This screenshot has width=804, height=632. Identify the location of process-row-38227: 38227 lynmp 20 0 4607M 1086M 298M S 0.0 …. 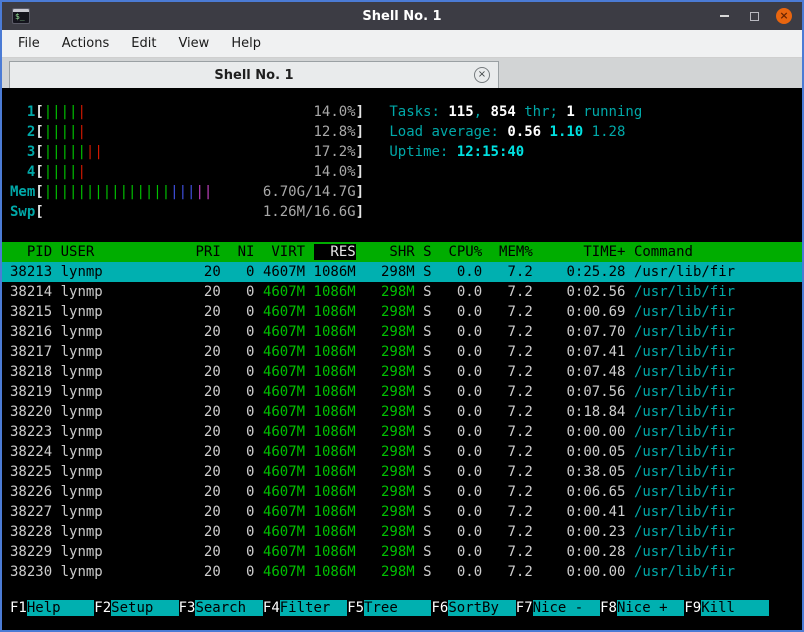
(402, 512).